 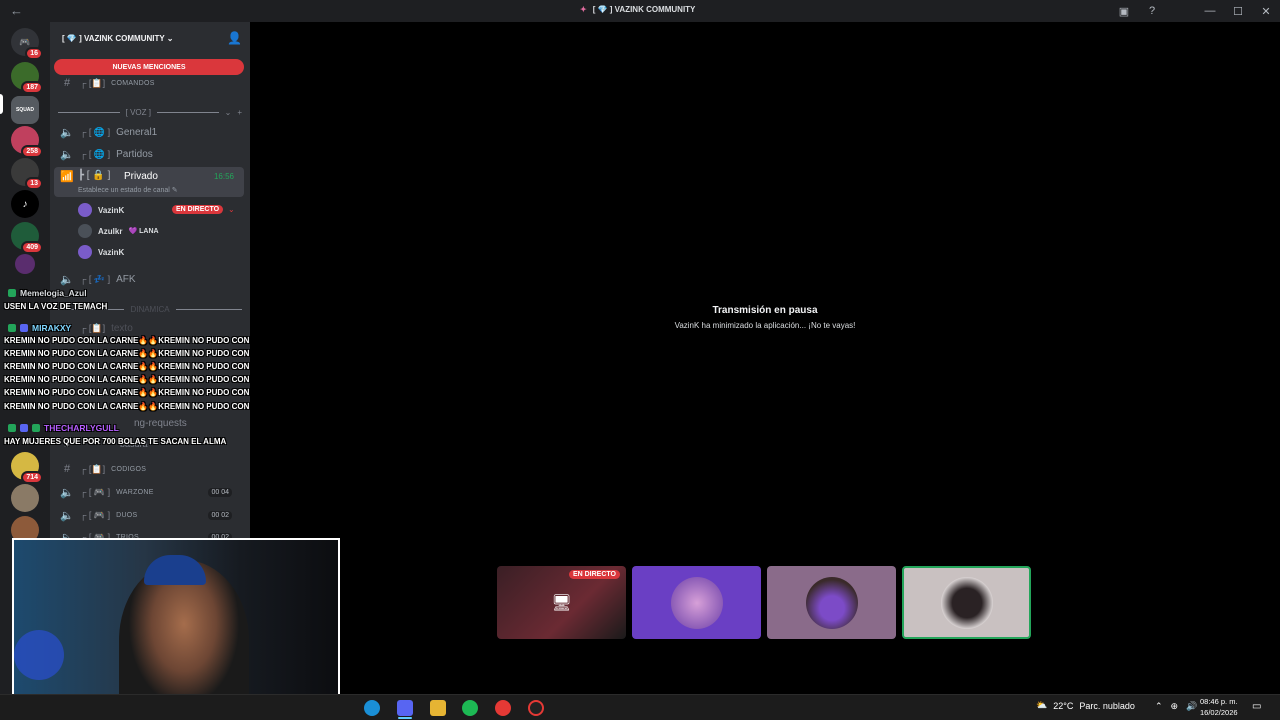 What do you see at coordinates (150, 38) in the screenshot?
I see `server-header: [ 💎 ] VAZINK COMMUNITY ⌄ 👤` at bounding box center [150, 38].